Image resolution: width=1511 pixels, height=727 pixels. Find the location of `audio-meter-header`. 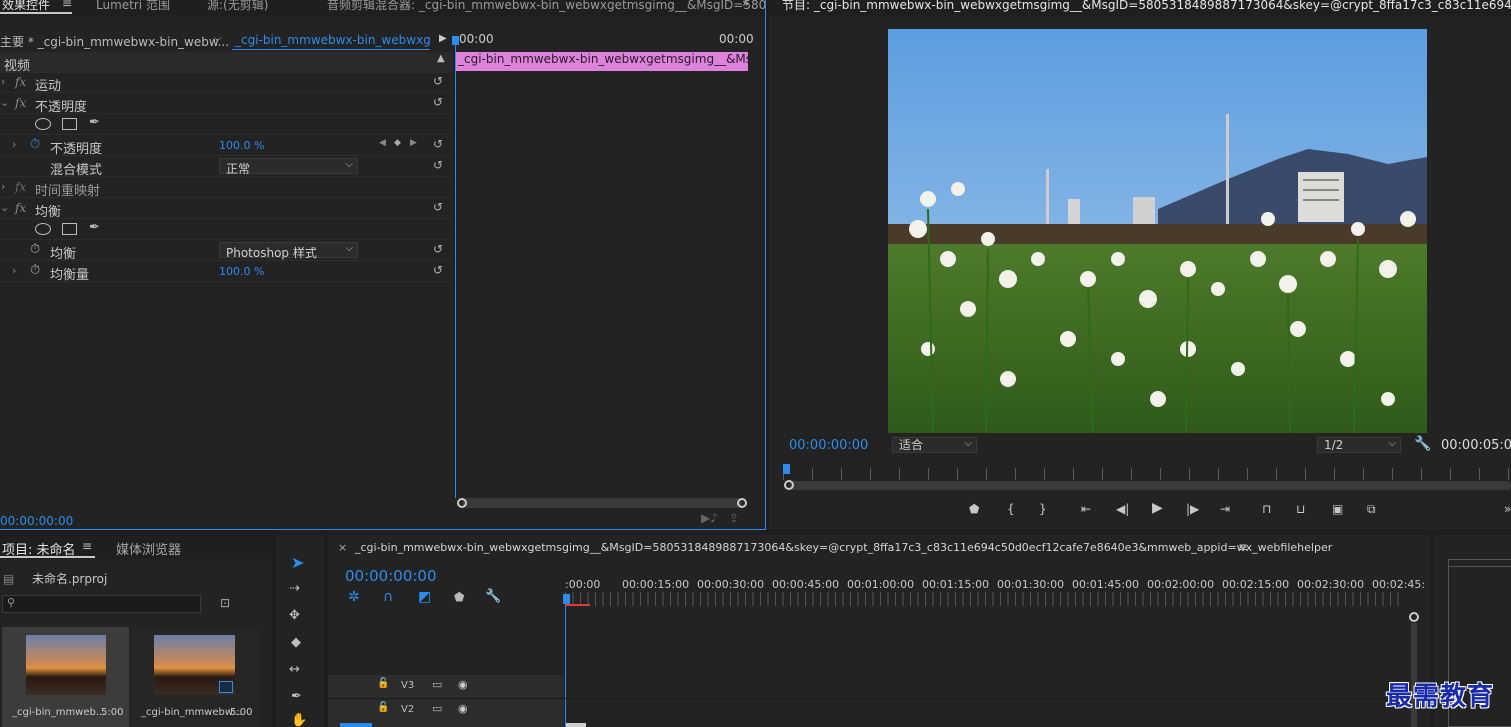

audio-meter-header is located at coordinates (1479, 563).